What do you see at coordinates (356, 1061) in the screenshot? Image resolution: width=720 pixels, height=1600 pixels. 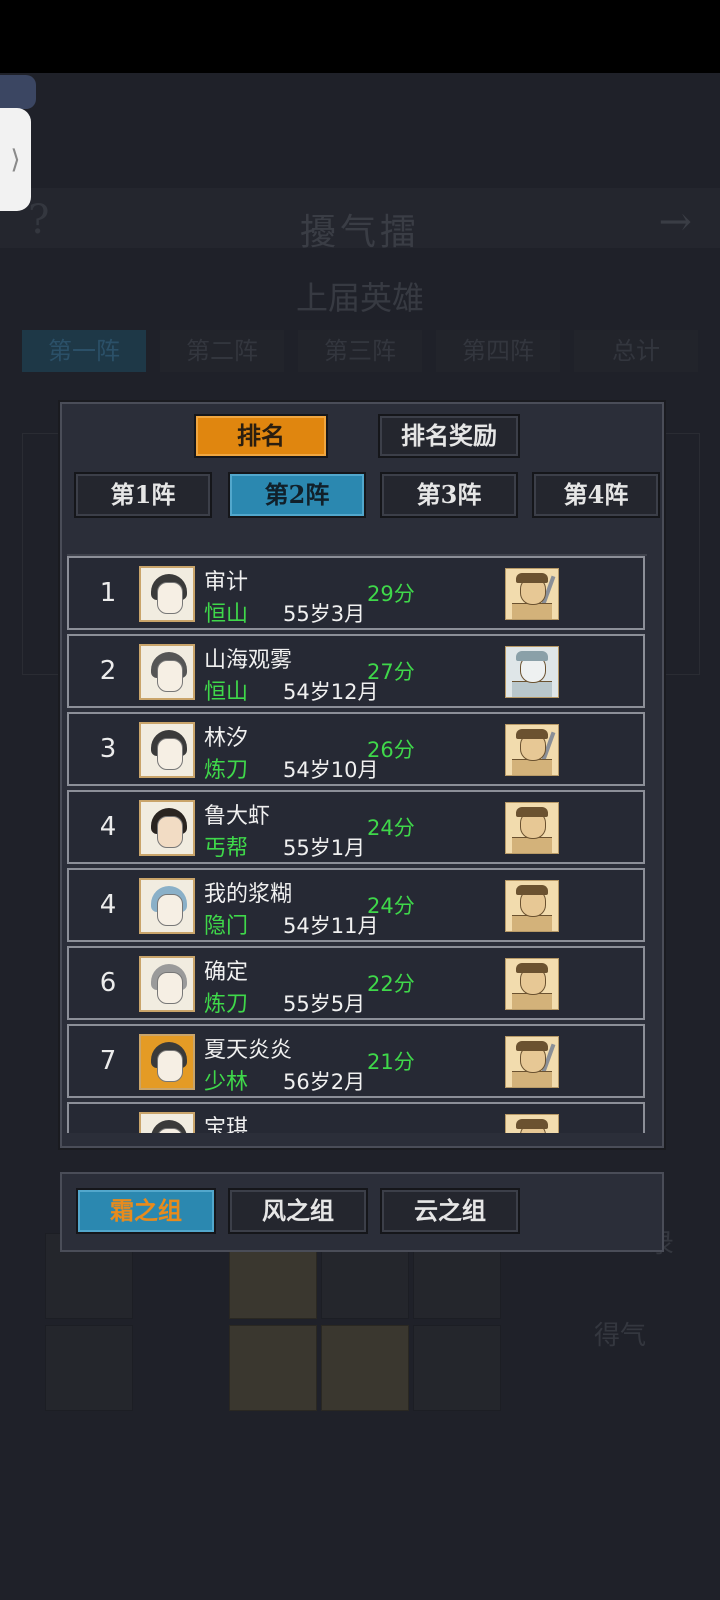 I see `ranking-row: 7 夏天炎炎 少林 56岁2月 21分` at bounding box center [356, 1061].